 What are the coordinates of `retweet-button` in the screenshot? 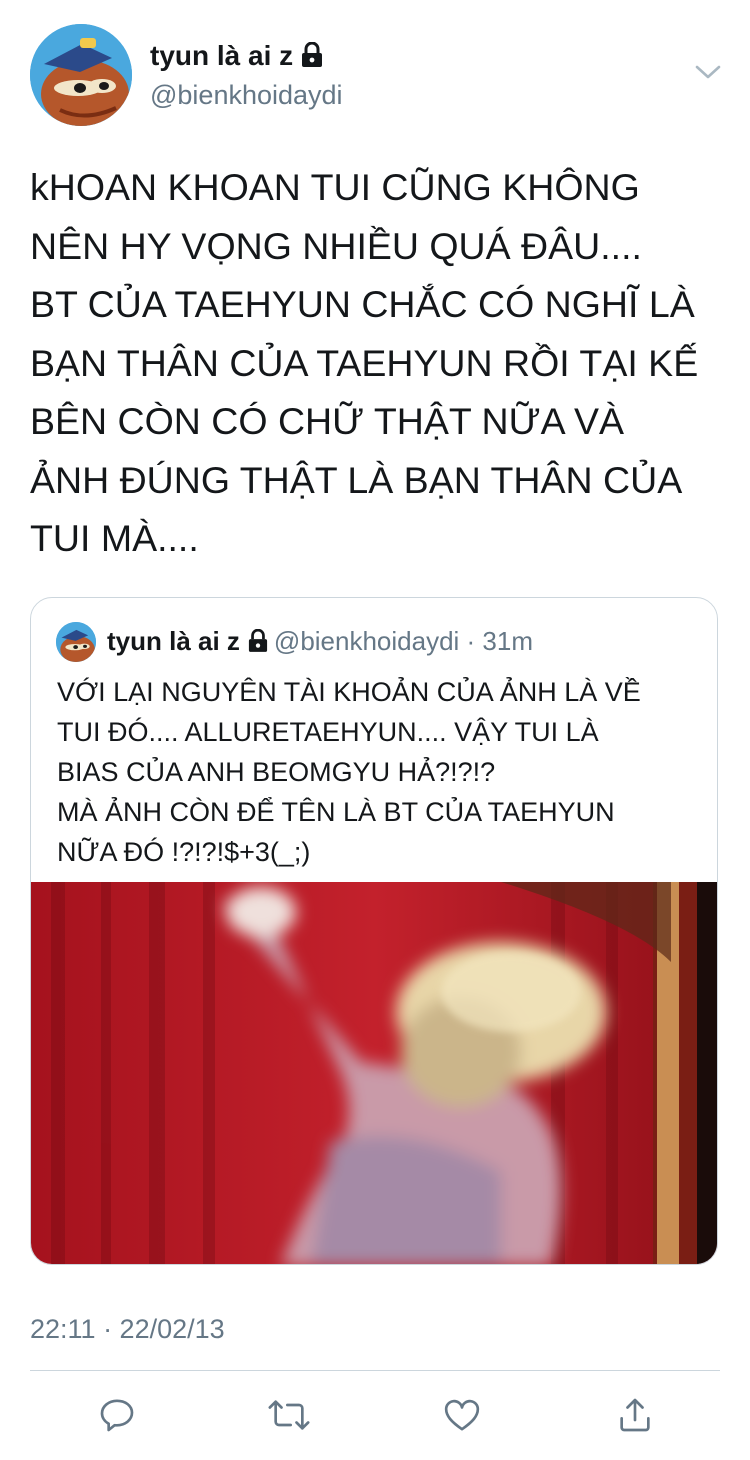 It's located at (289, 1415).